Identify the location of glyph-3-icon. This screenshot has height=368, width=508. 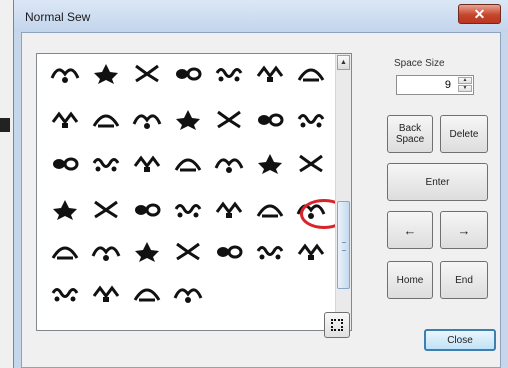
(147, 73).